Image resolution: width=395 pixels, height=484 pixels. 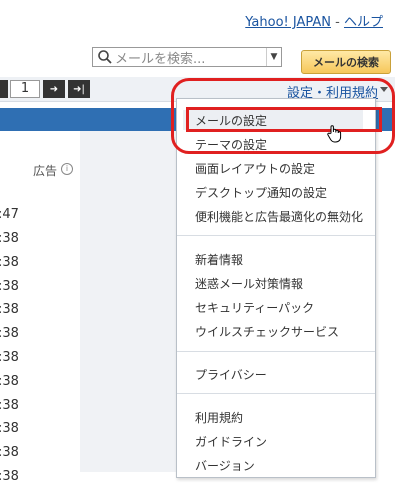 I want to click on search-icon, so click(x=105, y=57).